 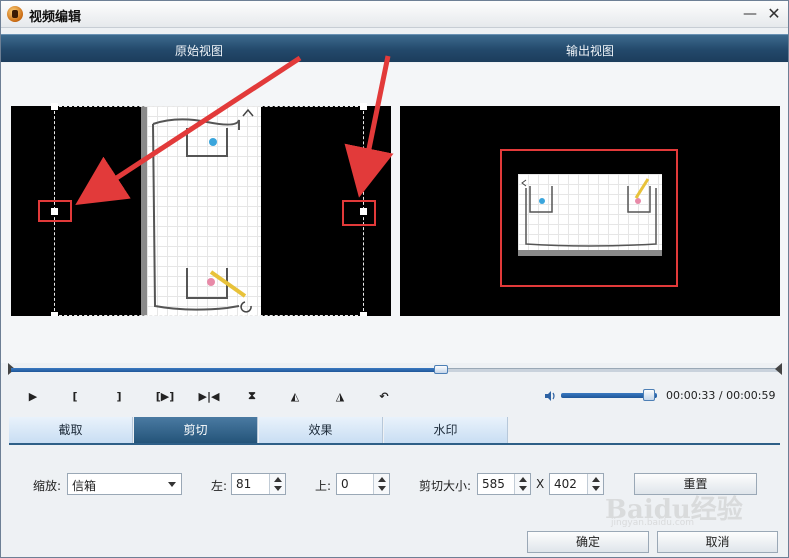 I want to click on zoom-select: 信箱, so click(x=124, y=484).